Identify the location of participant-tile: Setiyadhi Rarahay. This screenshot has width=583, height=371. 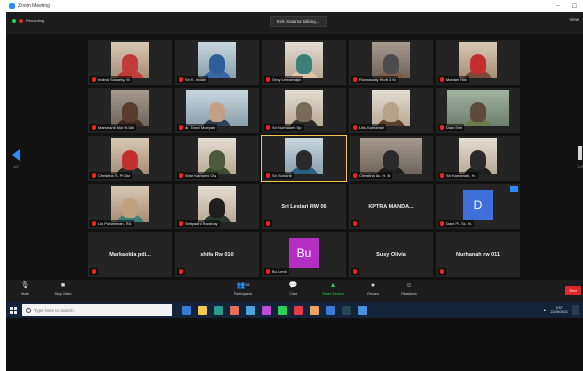
(217, 206).